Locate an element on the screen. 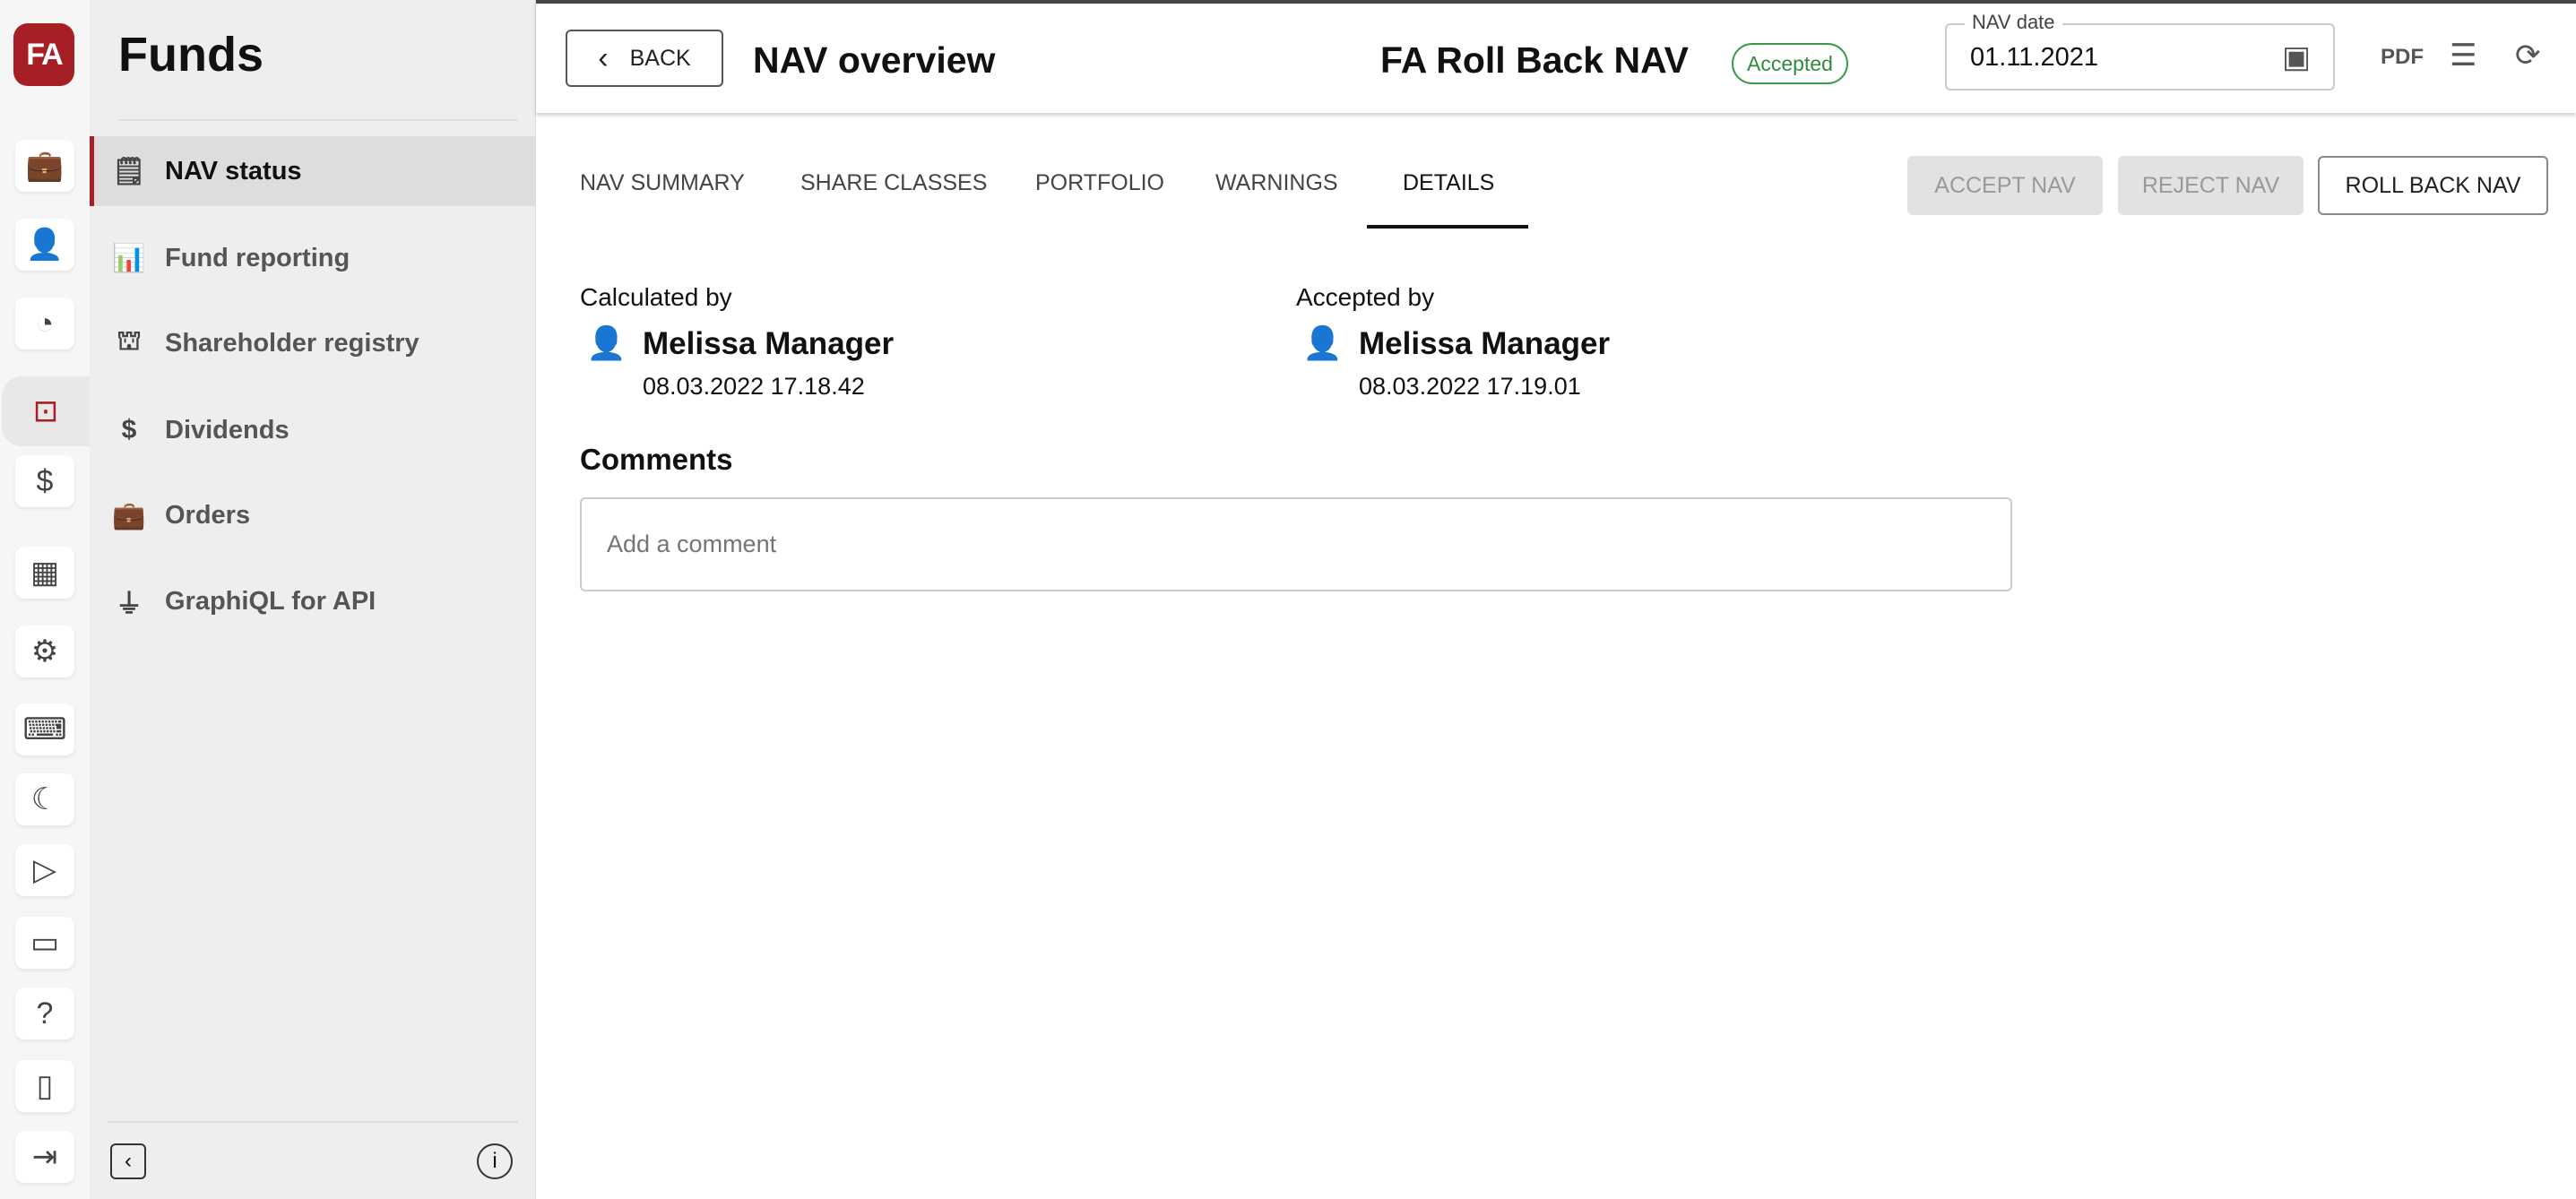 This screenshot has width=2576, height=1199. calculated-by-name: Melissa Manager is located at coordinates (769, 344).